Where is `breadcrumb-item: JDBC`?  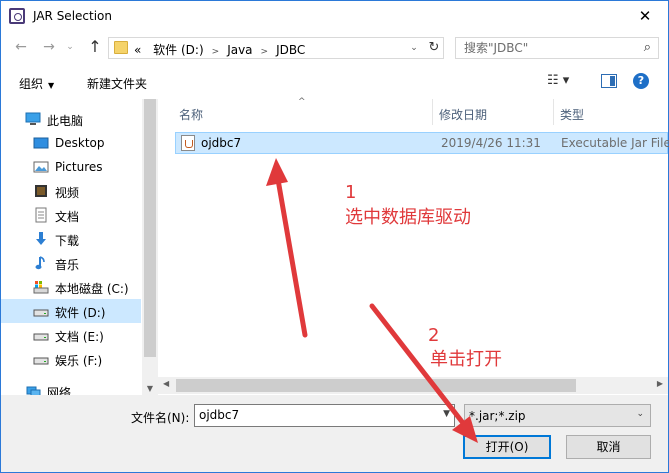
breadcrumb-item: JDBC is located at coordinates (290, 50).